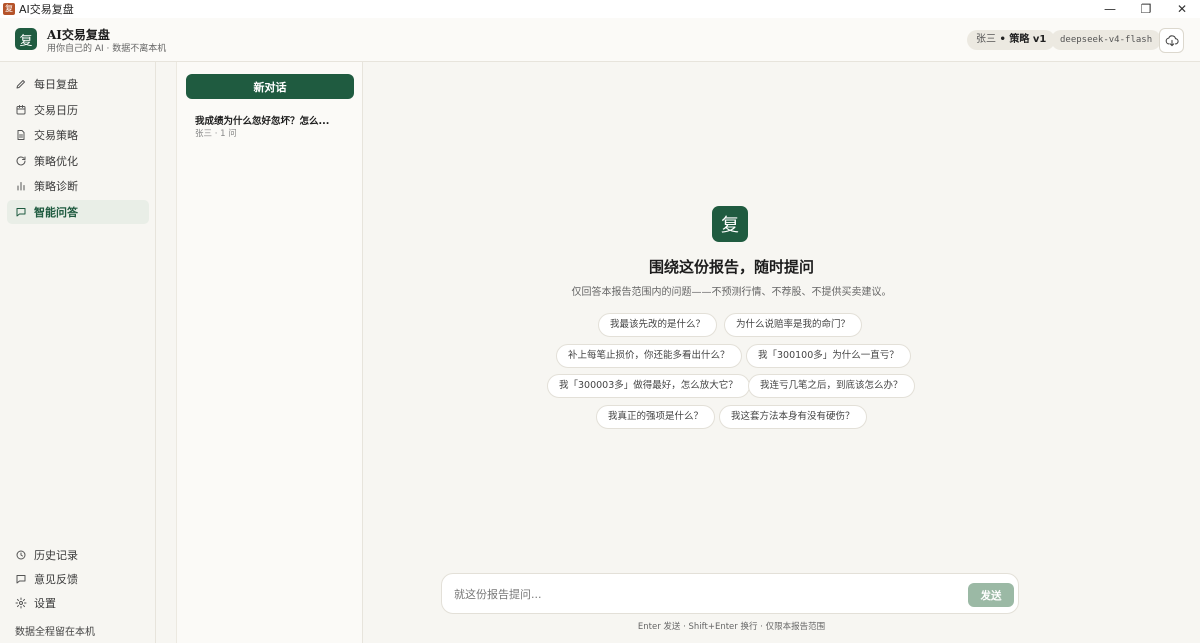 The height and width of the screenshot is (643, 1200). Describe the element at coordinates (1110, 9) in the screenshot. I see `minimize-button: —` at that location.